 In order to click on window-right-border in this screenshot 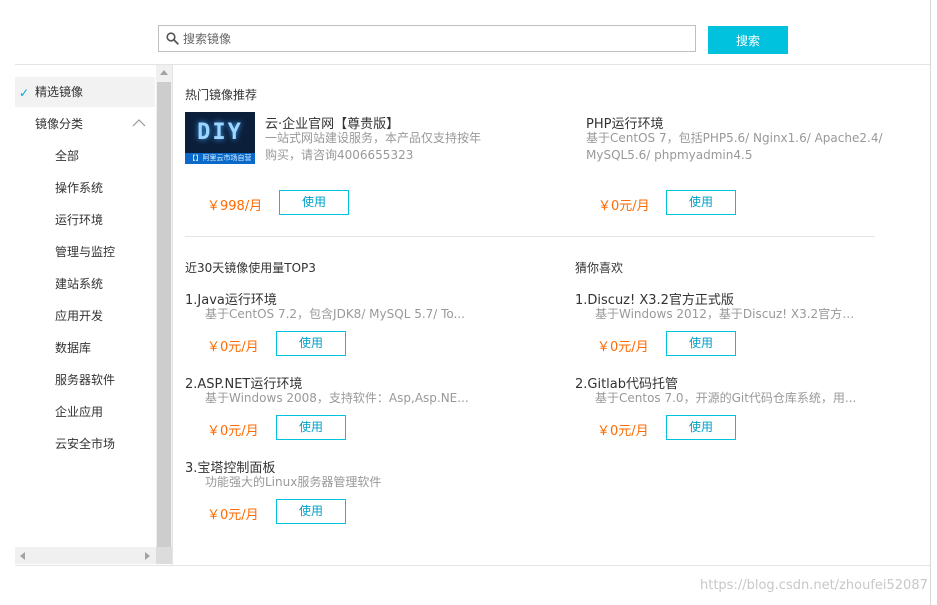, I will do `click(930, 302)`.